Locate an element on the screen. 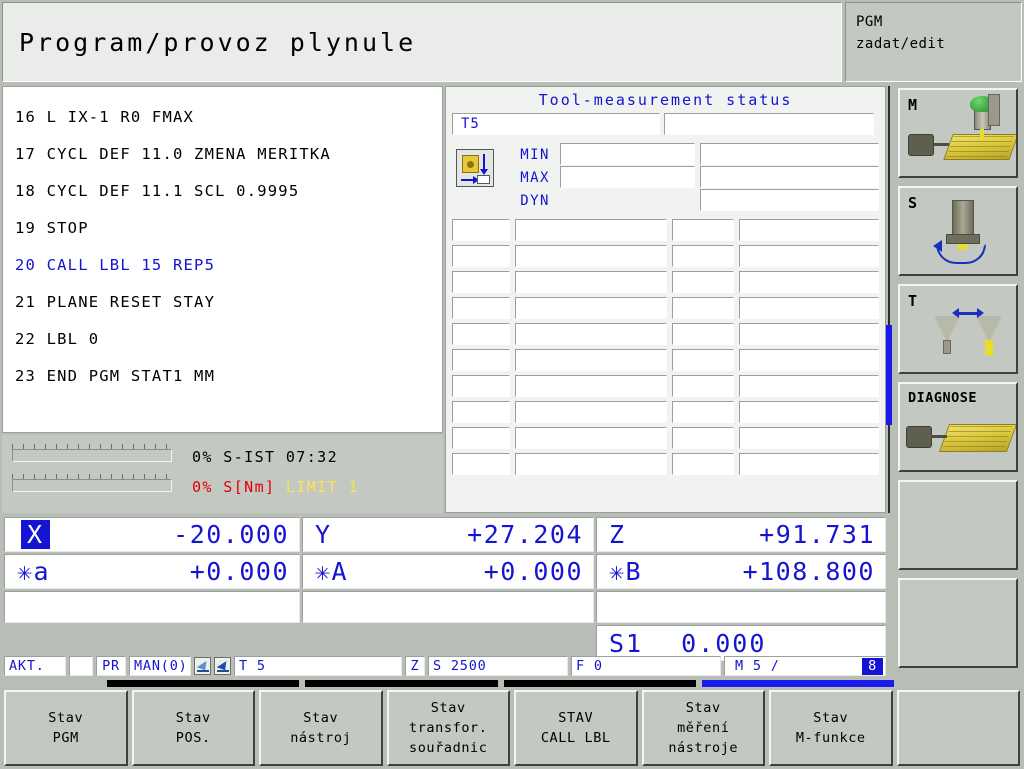 This screenshot has width=1024, height=769. program-line: 21 PLANE RESET STAY is located at coordinates (228, 302).